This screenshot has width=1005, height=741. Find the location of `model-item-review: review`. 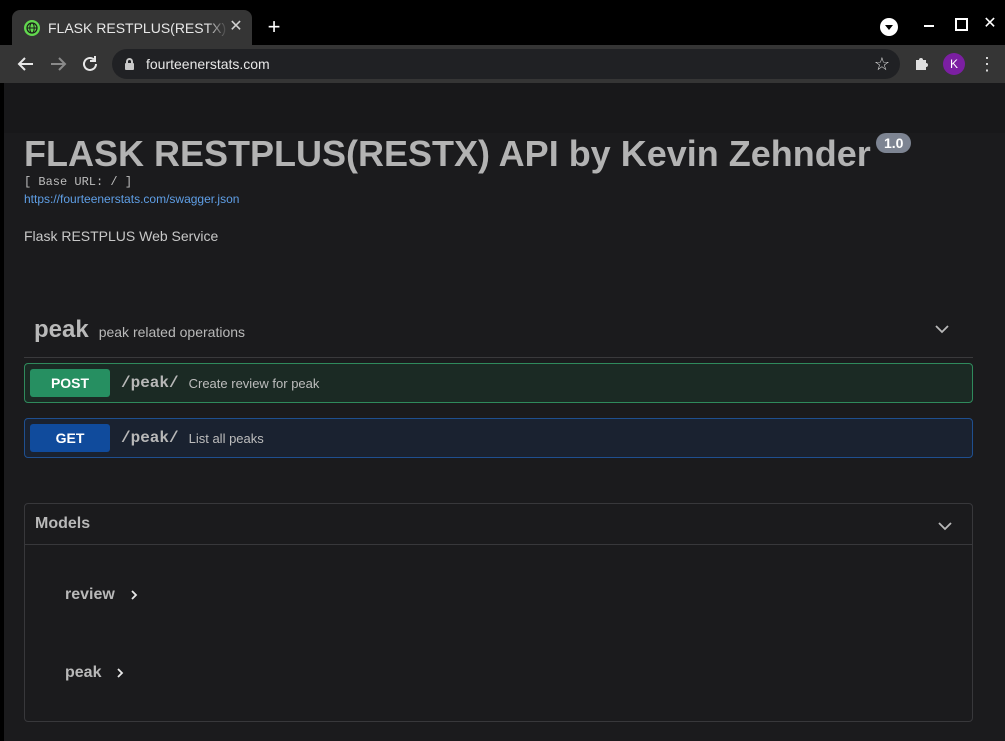

model-item-review: review is located at coordinates (102, 595).